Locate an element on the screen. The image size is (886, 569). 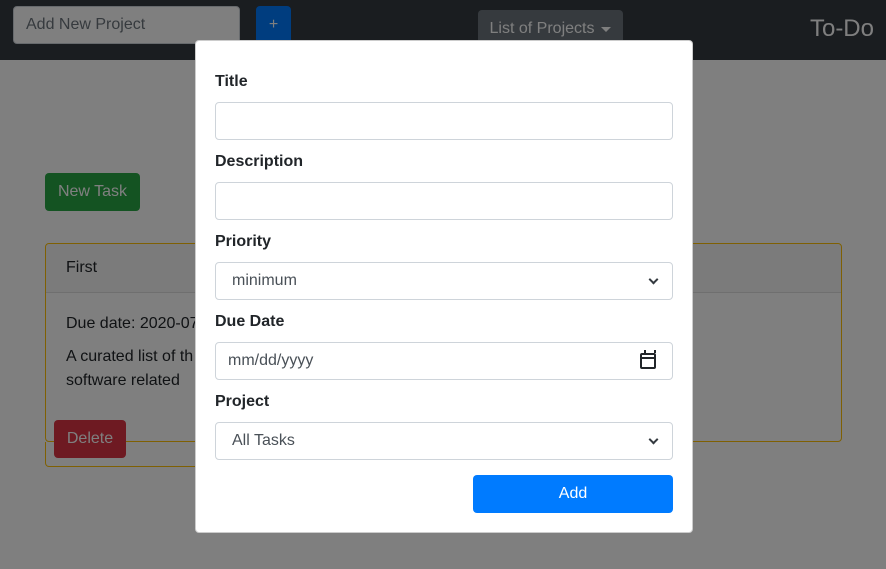
due-date-label: Due Date is located at coordinates (250, 321).